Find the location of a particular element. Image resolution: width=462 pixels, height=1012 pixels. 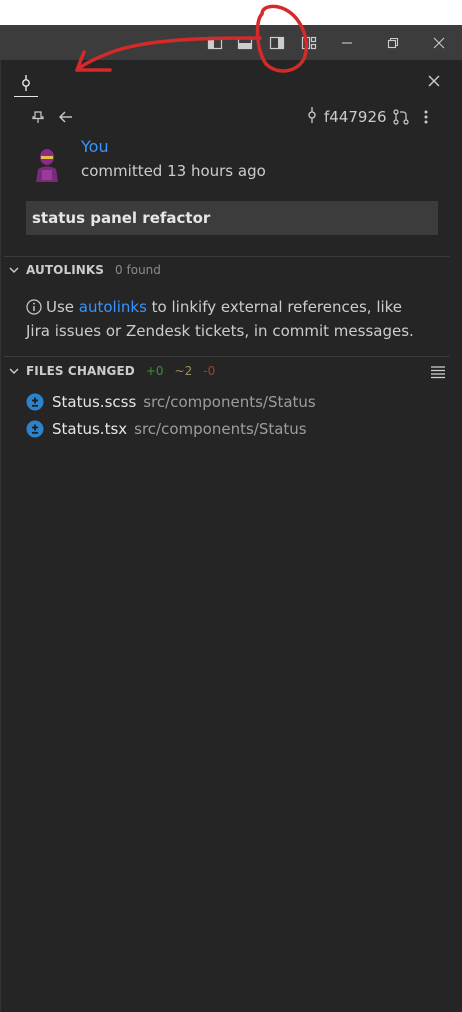

panel-left-border is located at coordinates (0, 536).